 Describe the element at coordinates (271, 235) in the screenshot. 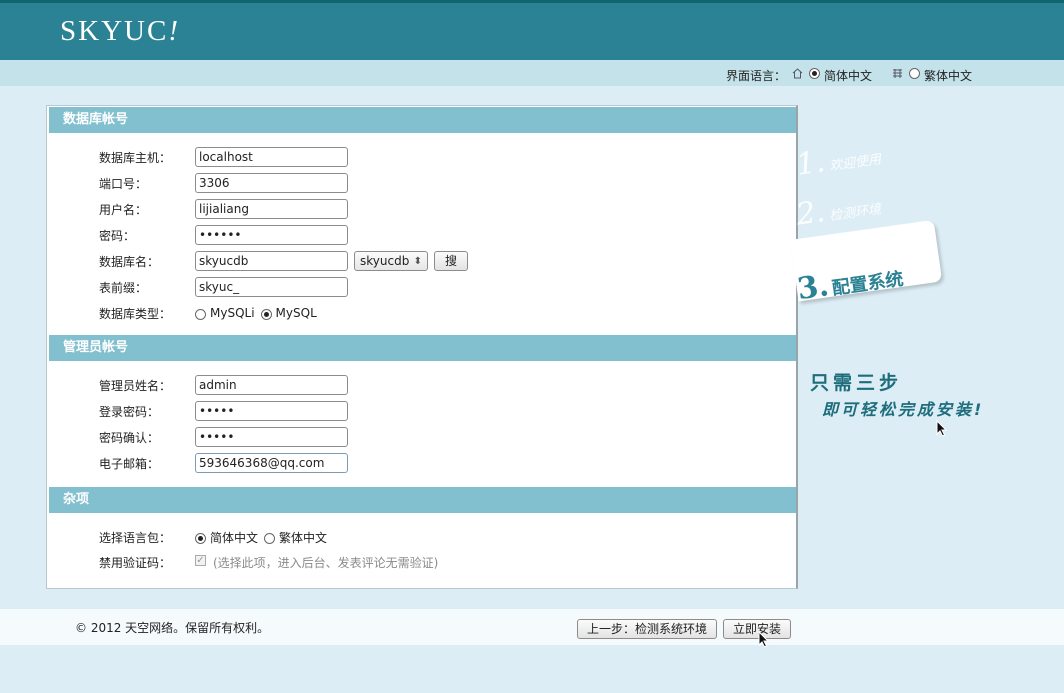

I see `password-input: ••••••` at that location.